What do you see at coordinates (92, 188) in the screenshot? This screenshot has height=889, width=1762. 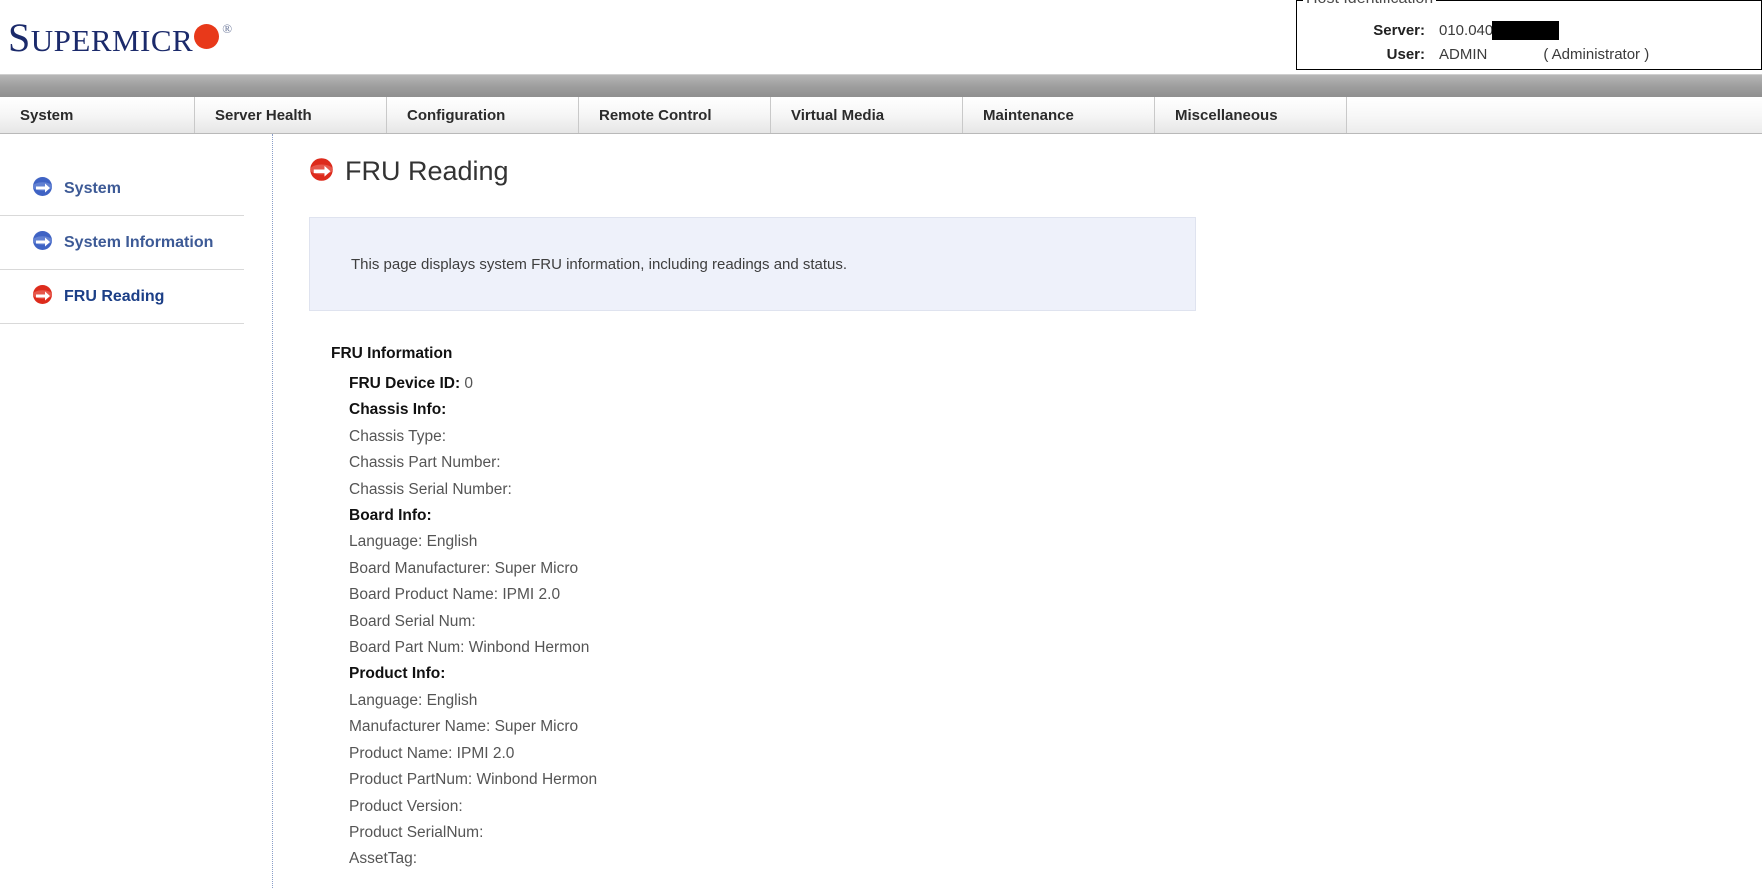 I see `sidebar-item-label: System` at bounding box center [92, 188].